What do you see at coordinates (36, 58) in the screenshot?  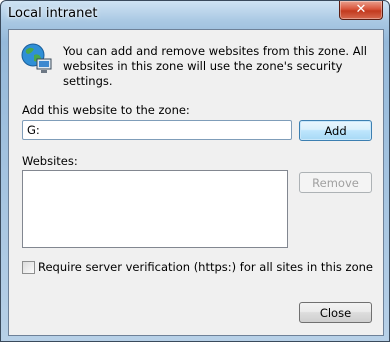 I see `globe-computer-icon` at bounding box center [36, 58].